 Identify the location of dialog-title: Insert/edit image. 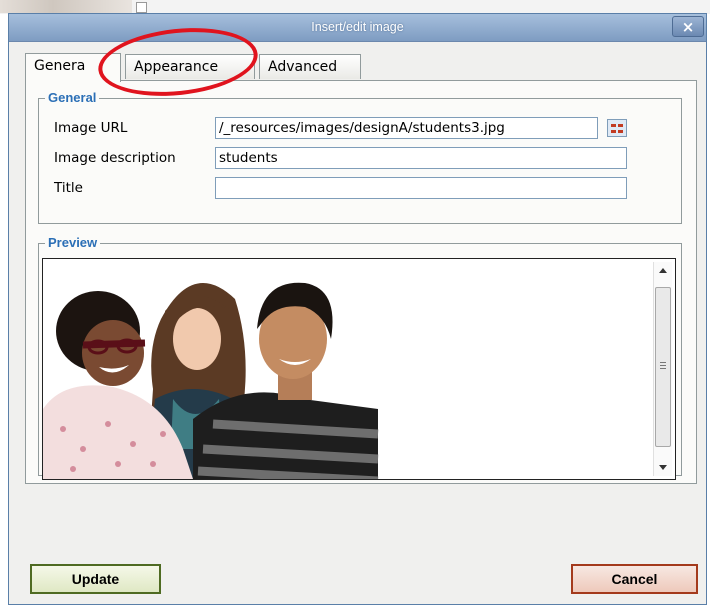
(357, 27).